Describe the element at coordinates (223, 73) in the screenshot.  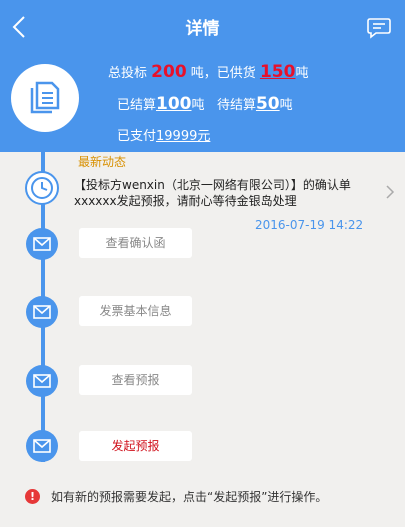
I see `unit-label: 吨，已供货` at that location.